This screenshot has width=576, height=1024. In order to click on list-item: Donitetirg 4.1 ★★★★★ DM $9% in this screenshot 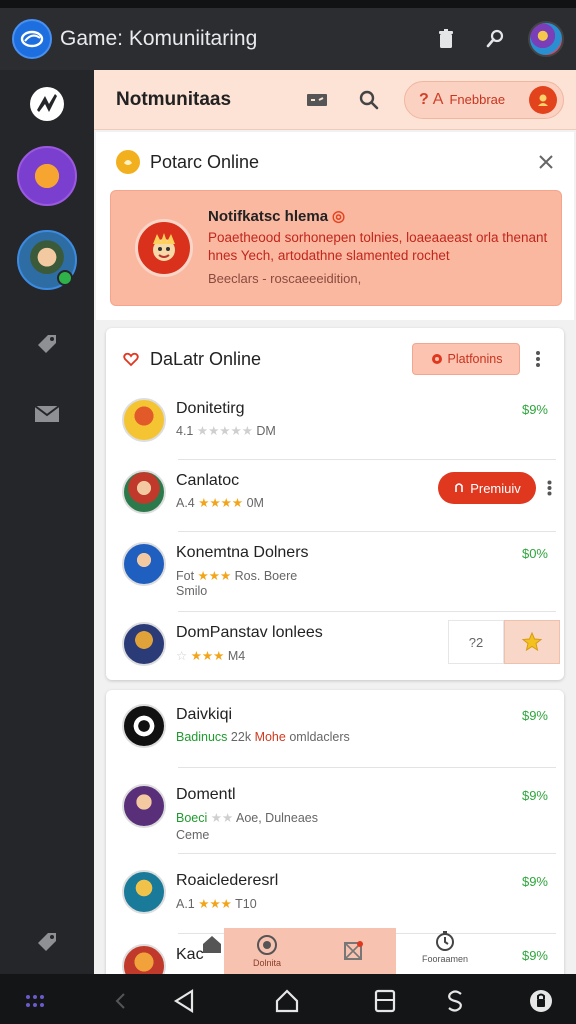, I will do `click(335, 424)`.